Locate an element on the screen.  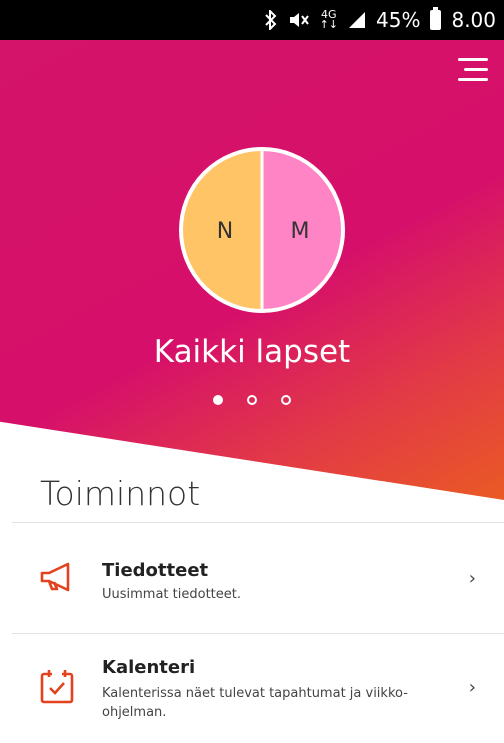
pager-dots is located at coordinates (252, 400).